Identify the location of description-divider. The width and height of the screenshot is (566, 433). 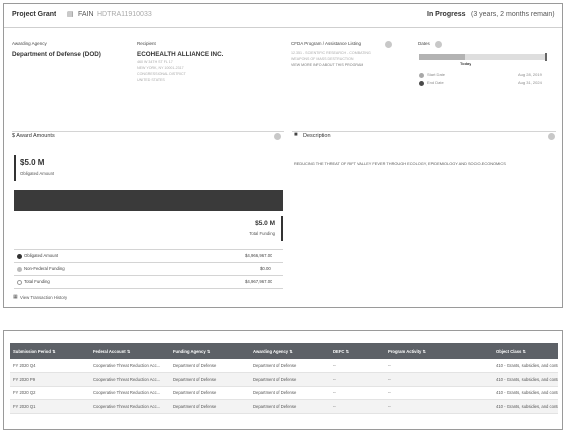
(424, 131).